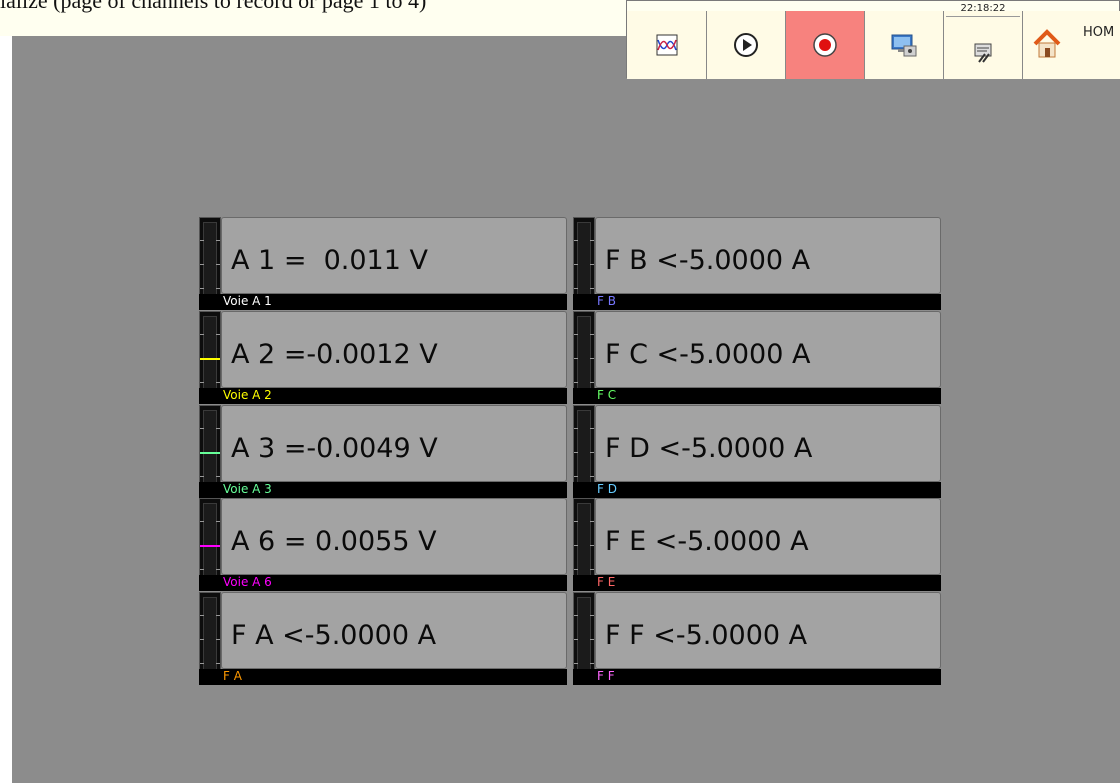 Image resolution: width=1120 pixels, height=783 pixels. Describe the element at coordinates (709, 448) in the screenshot. I see `channel-value: F D <-5.0000 A` at that location.